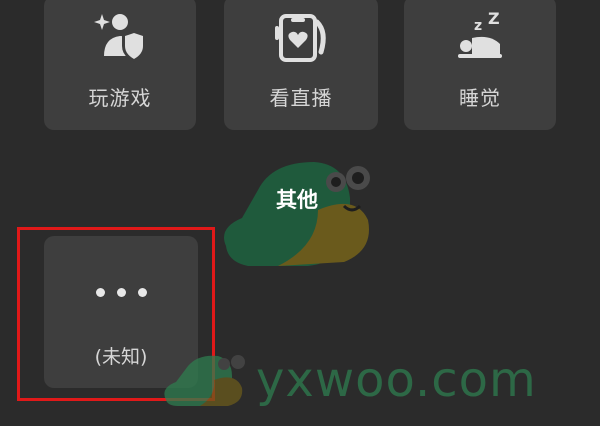 Image resolution: width=600 pixels, height=426 pixels. What do you see at coordinates (478, 26) in the screenshot?
I see `svg-text: z` at bounding box center [478, 26].